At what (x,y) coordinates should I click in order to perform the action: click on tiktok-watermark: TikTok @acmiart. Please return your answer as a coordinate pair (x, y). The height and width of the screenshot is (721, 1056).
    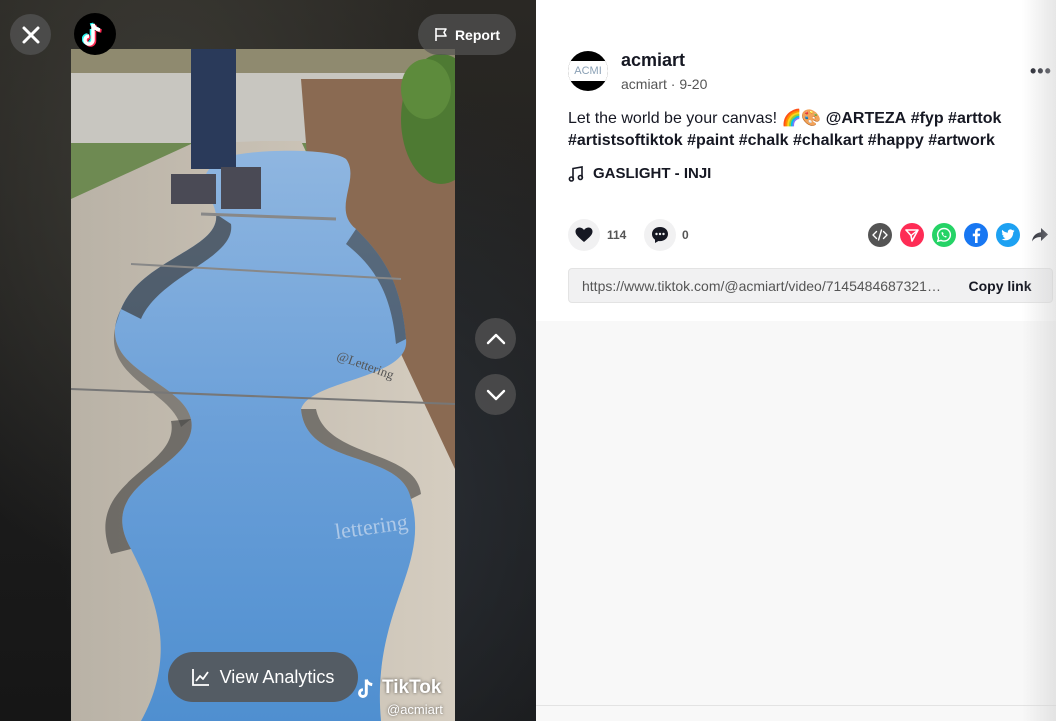
    Looking at the image, I should click on (400, 696).